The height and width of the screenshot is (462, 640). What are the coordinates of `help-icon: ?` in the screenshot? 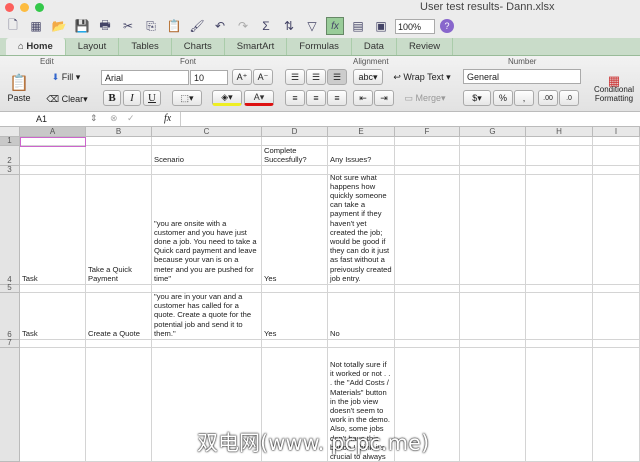 It's located at (447, 26).